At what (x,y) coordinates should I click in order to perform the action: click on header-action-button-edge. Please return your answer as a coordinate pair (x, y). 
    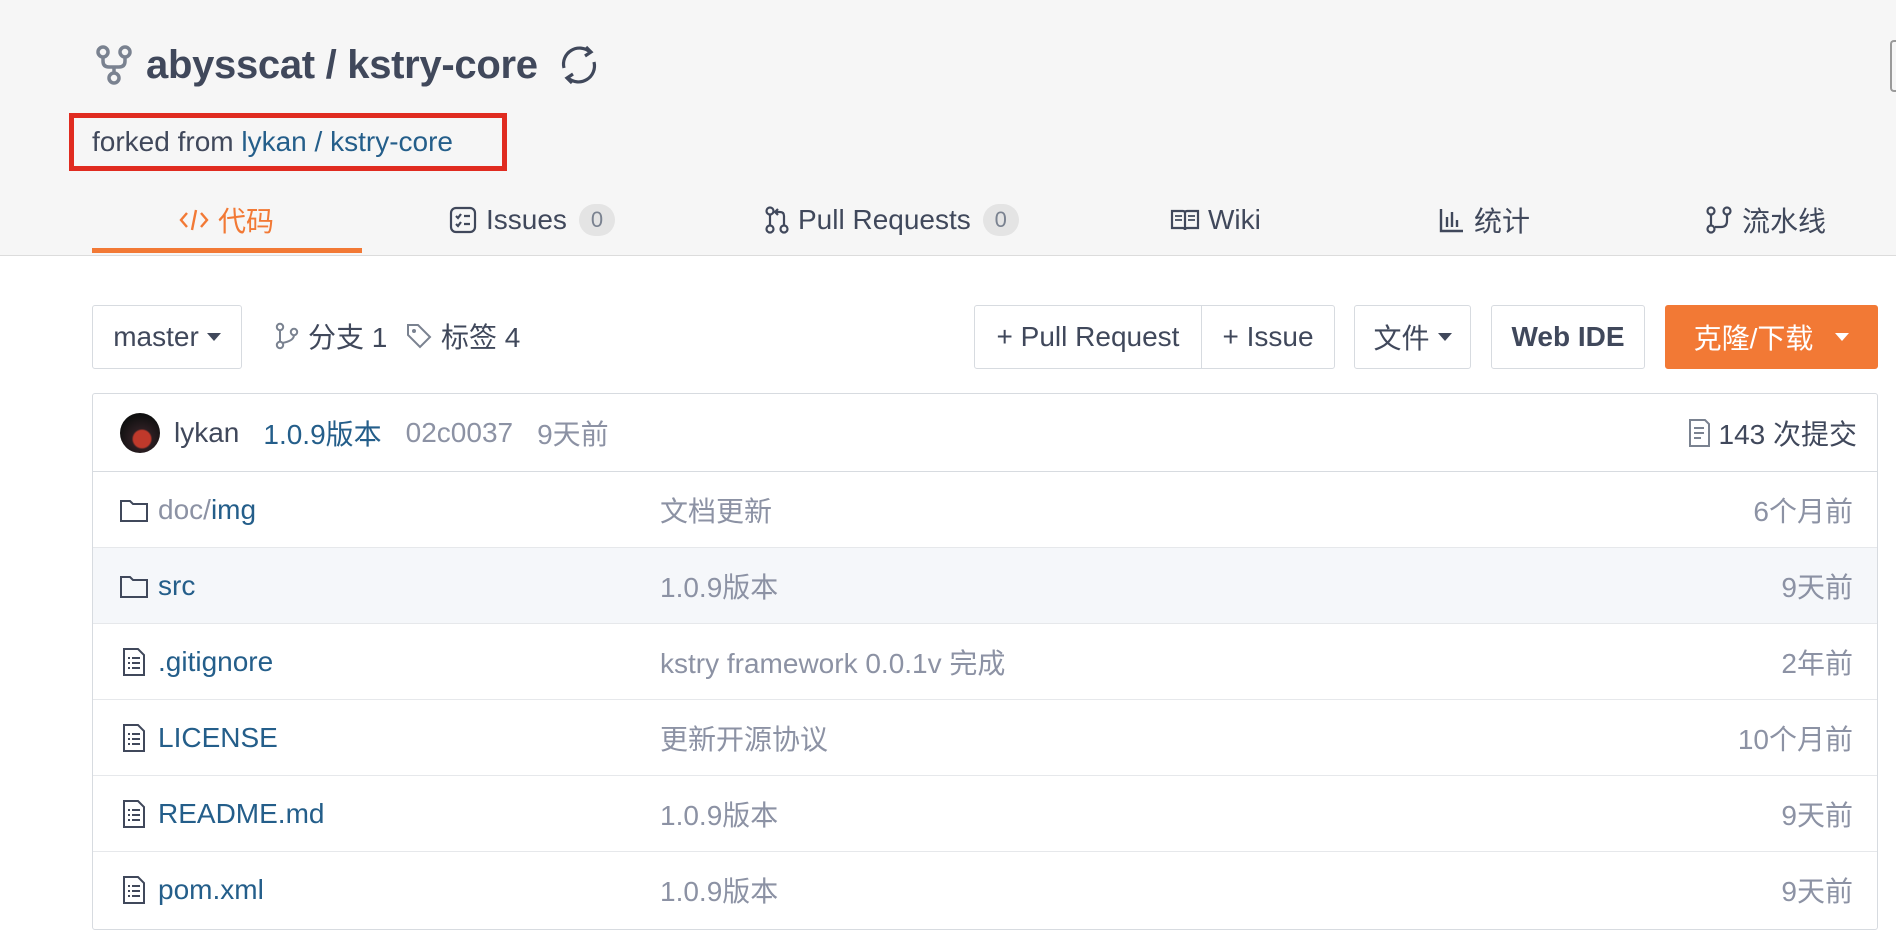
    Looking at the image, I should click on (1893, 66).